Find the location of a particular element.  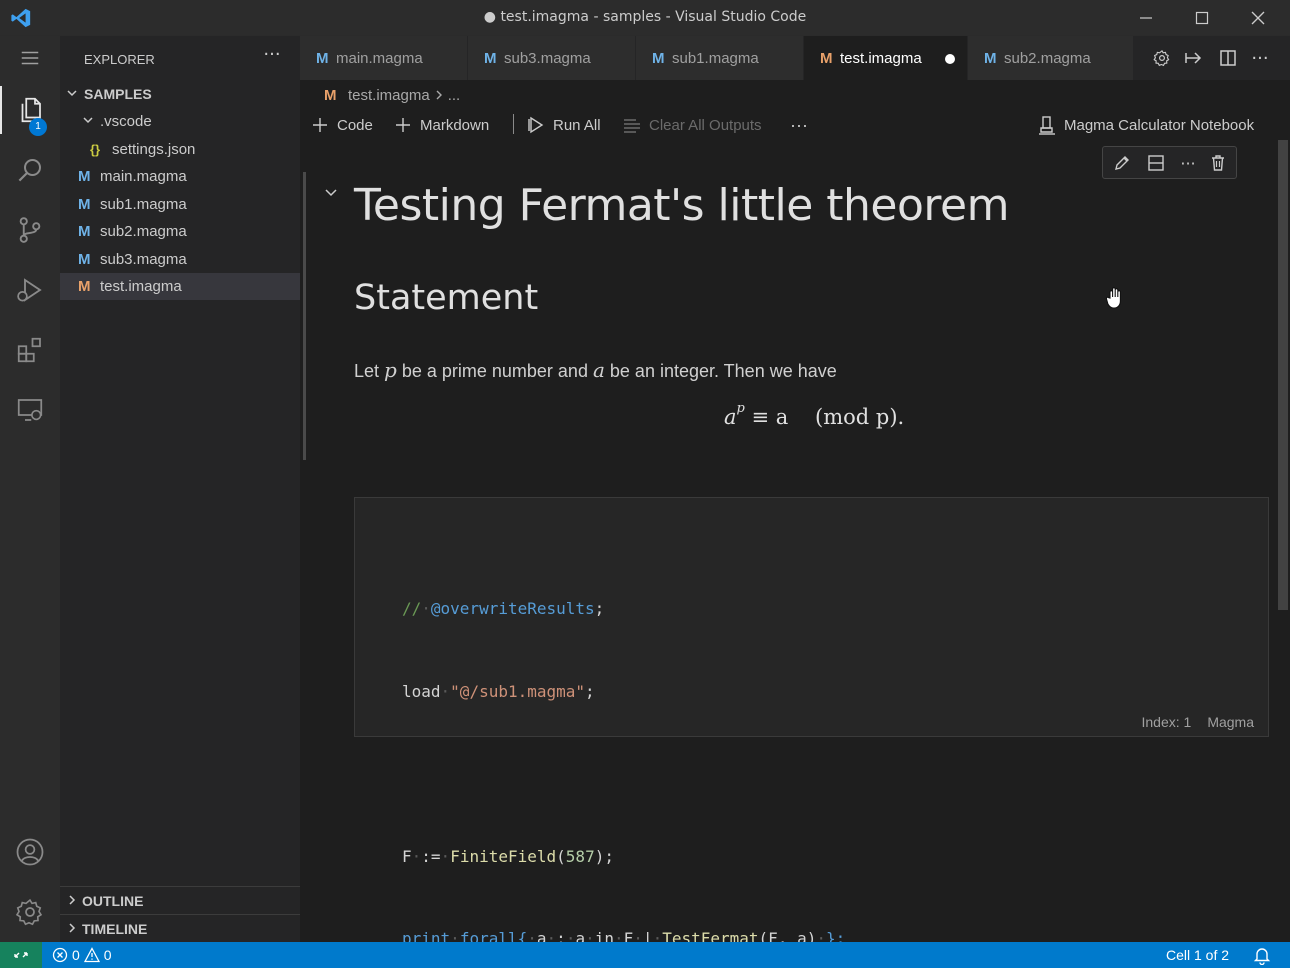

tree-root-label: SAMPLES is located at coordinates (118, 93).